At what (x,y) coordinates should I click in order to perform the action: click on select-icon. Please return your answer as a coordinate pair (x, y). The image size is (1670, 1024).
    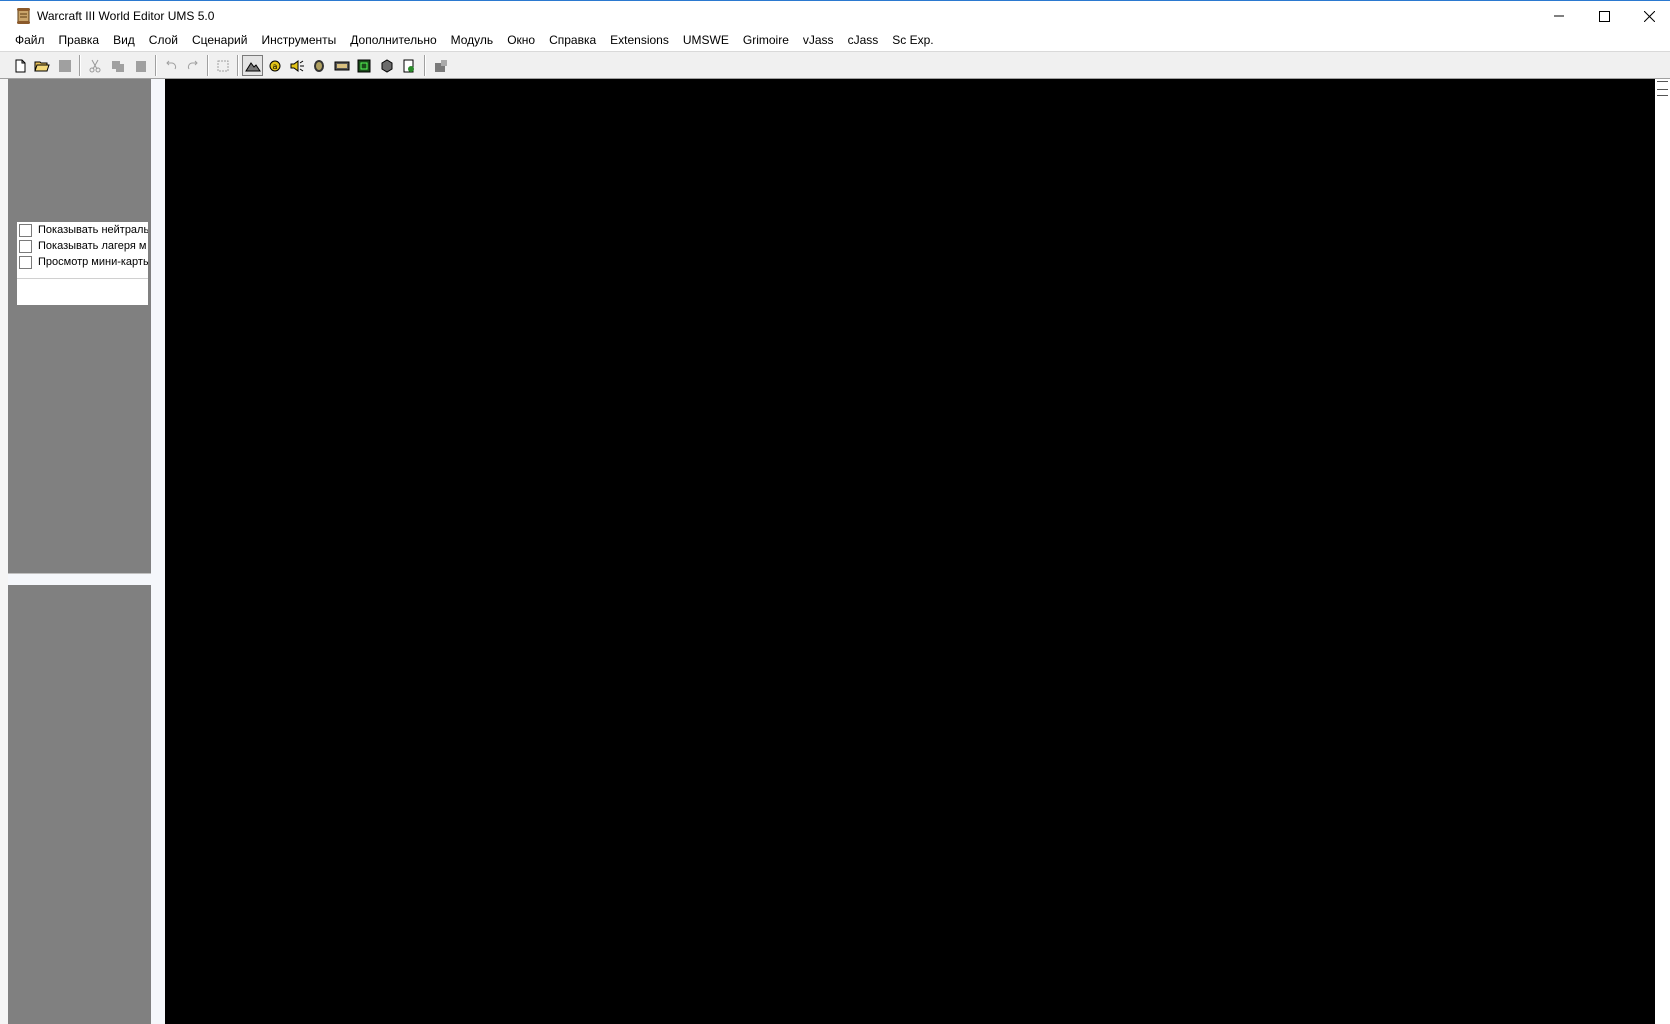
    Looking at the image, I should click on (222, 65).